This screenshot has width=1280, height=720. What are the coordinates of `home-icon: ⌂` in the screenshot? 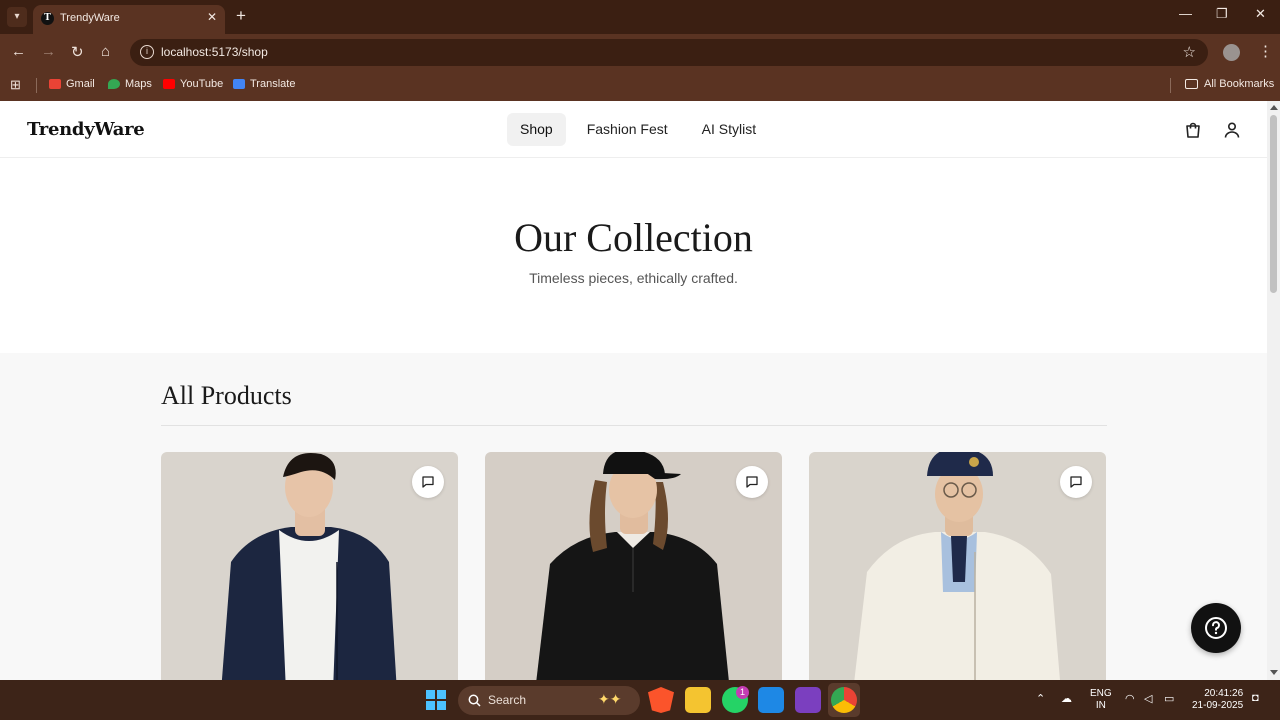 It's located at (105, 51).